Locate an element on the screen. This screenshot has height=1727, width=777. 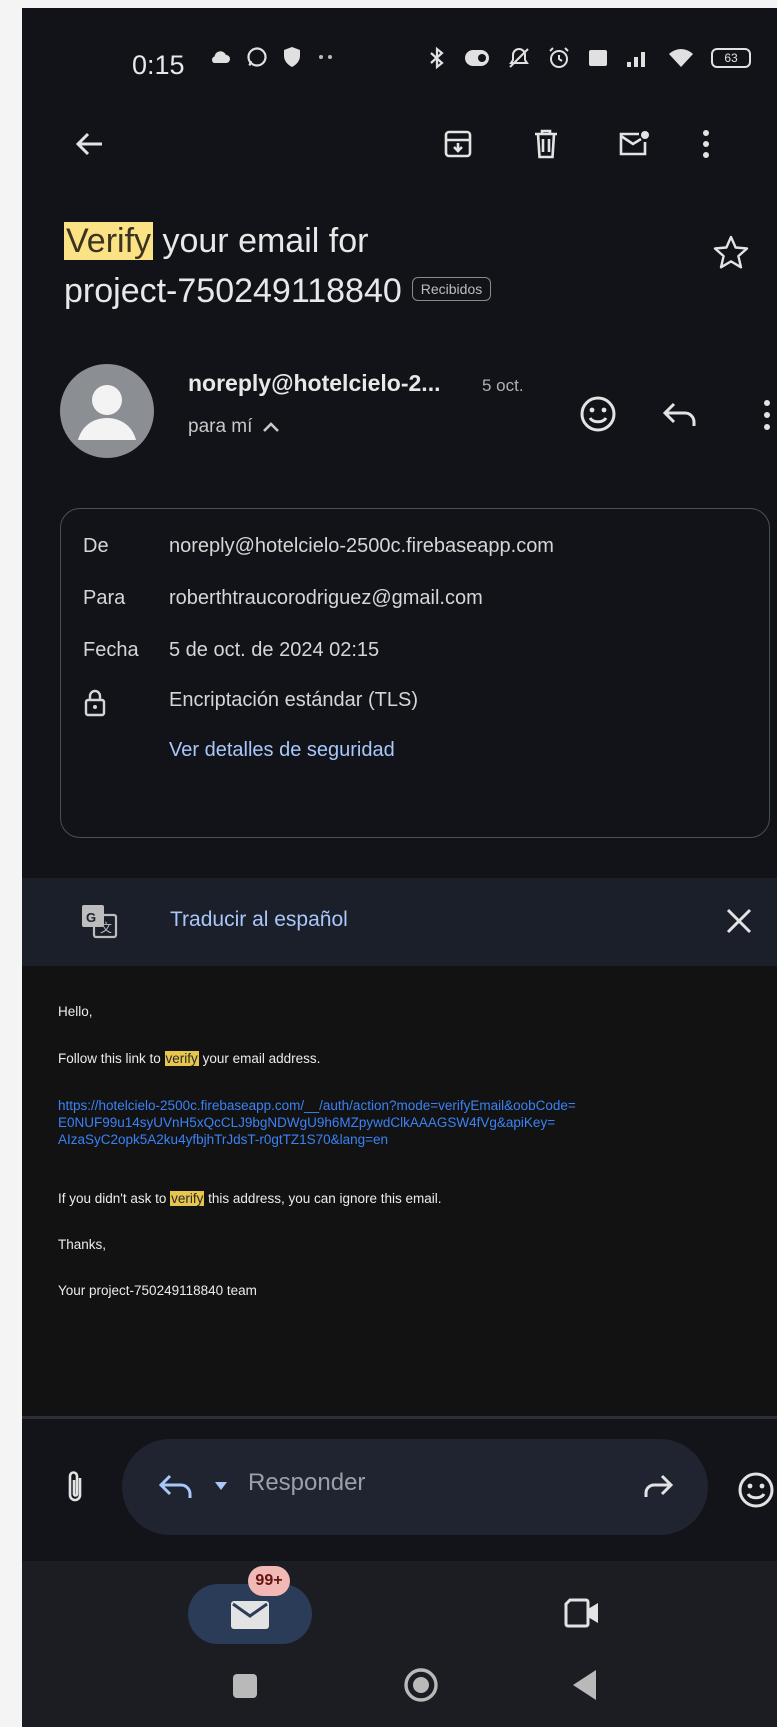
detail-encryption-value: Encriptación estándar (TLS) is located at coordinates (294, 700).